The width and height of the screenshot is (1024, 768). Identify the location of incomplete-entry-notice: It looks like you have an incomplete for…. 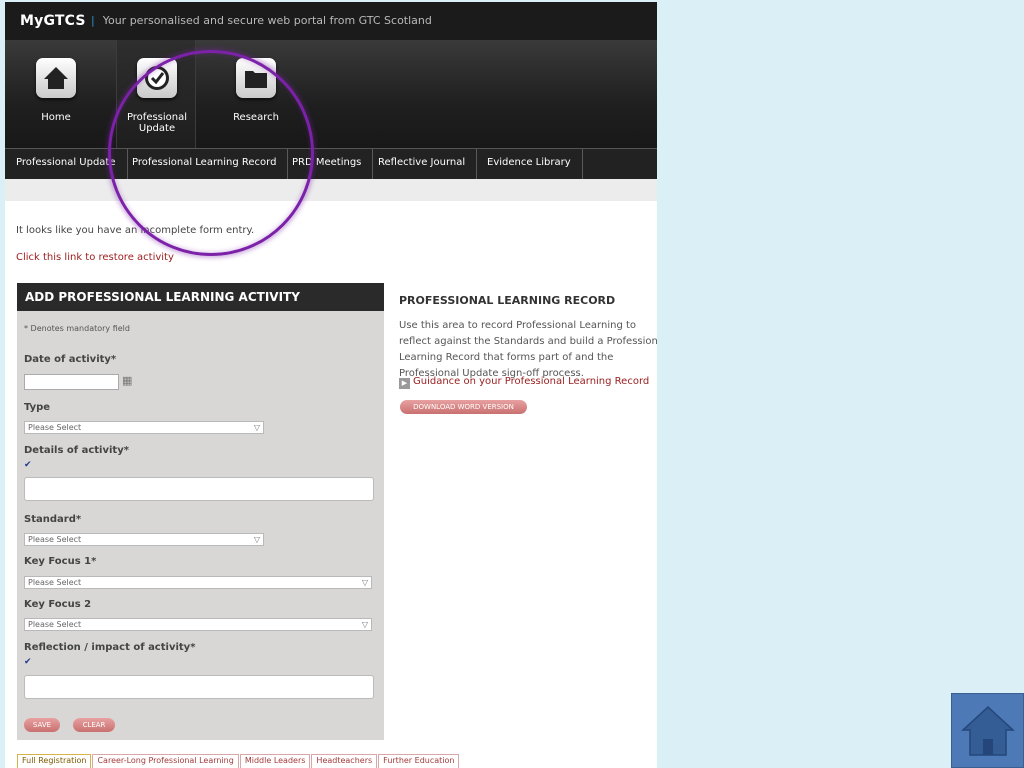
(135, 230).